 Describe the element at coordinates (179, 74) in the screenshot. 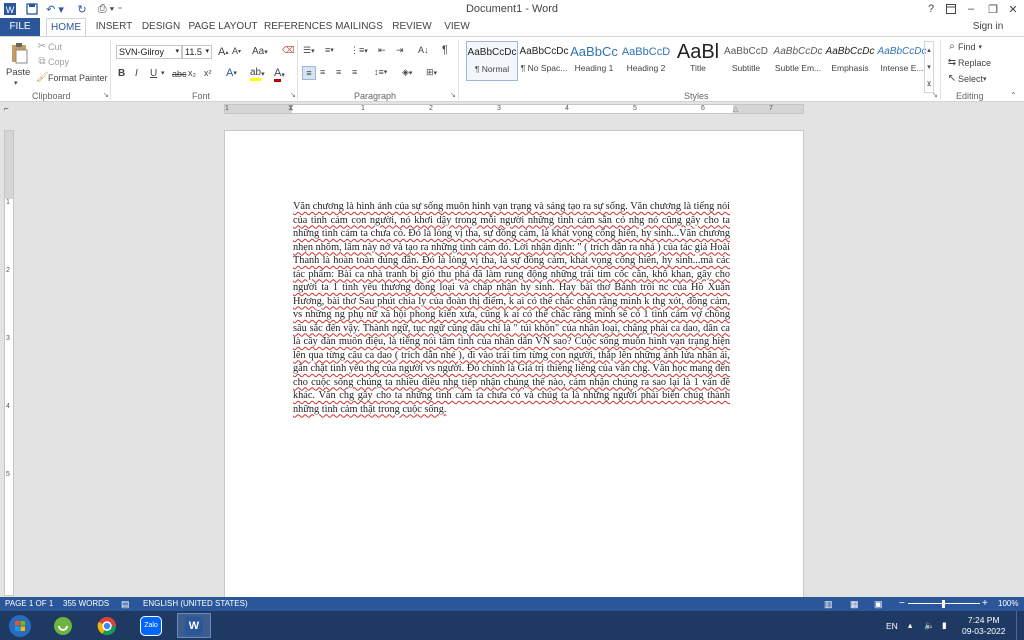

I see `strikethrough-button: abc` at that location.